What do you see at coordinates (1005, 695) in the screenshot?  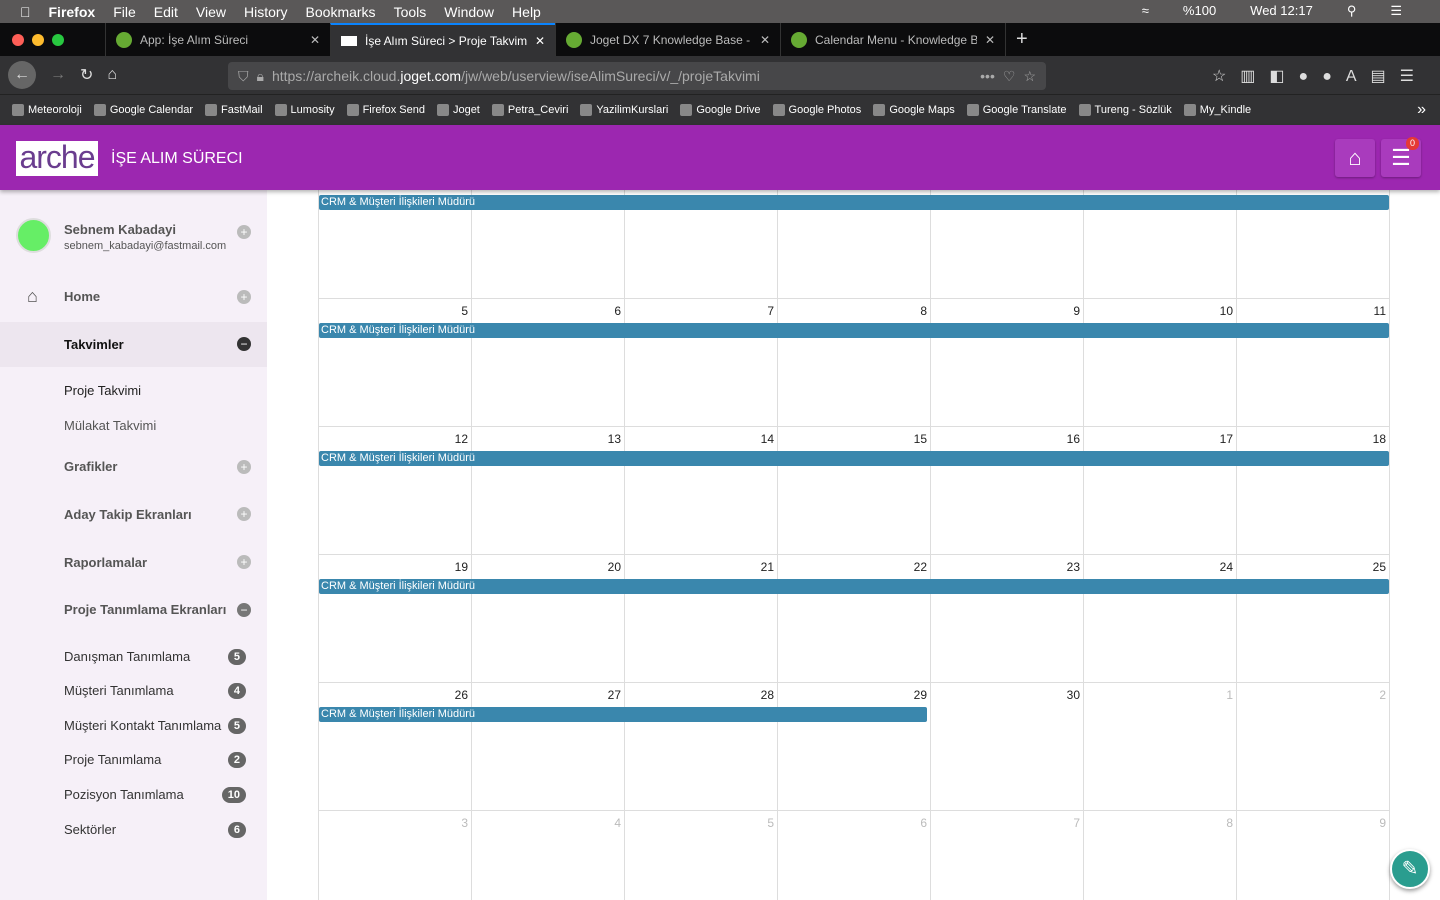 I see `day-number: 30` at bounding box center [1005, 695].